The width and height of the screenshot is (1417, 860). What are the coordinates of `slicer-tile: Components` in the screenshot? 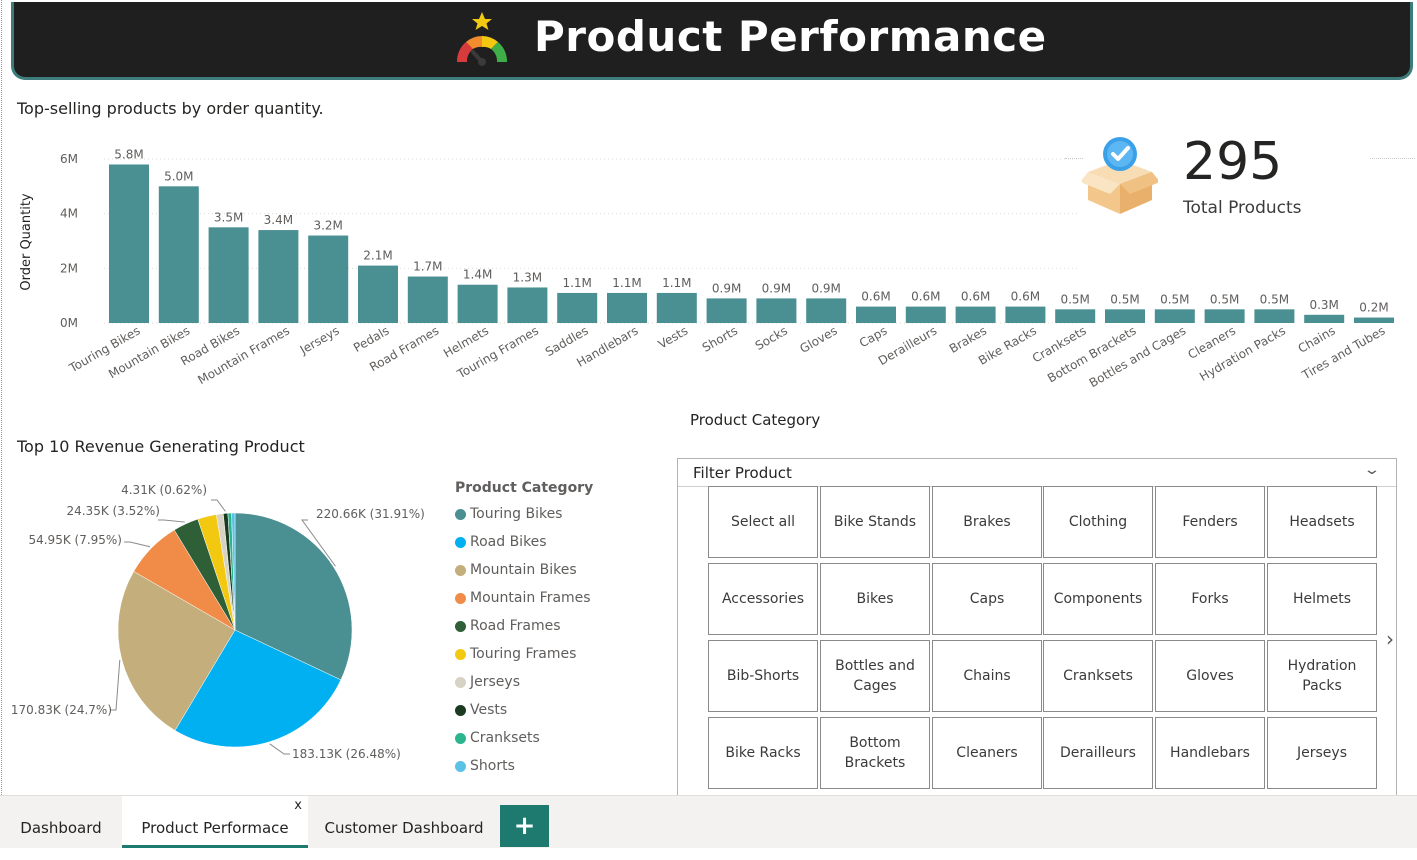 It's located at (1098, 599).